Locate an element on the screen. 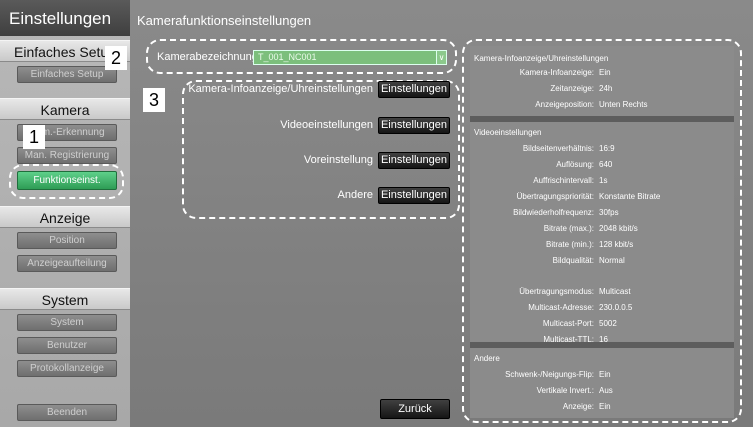 The image size is (753, 427). info-key: Schwenk-/Neigungs-Flip: is located at coordinates (549, 374).